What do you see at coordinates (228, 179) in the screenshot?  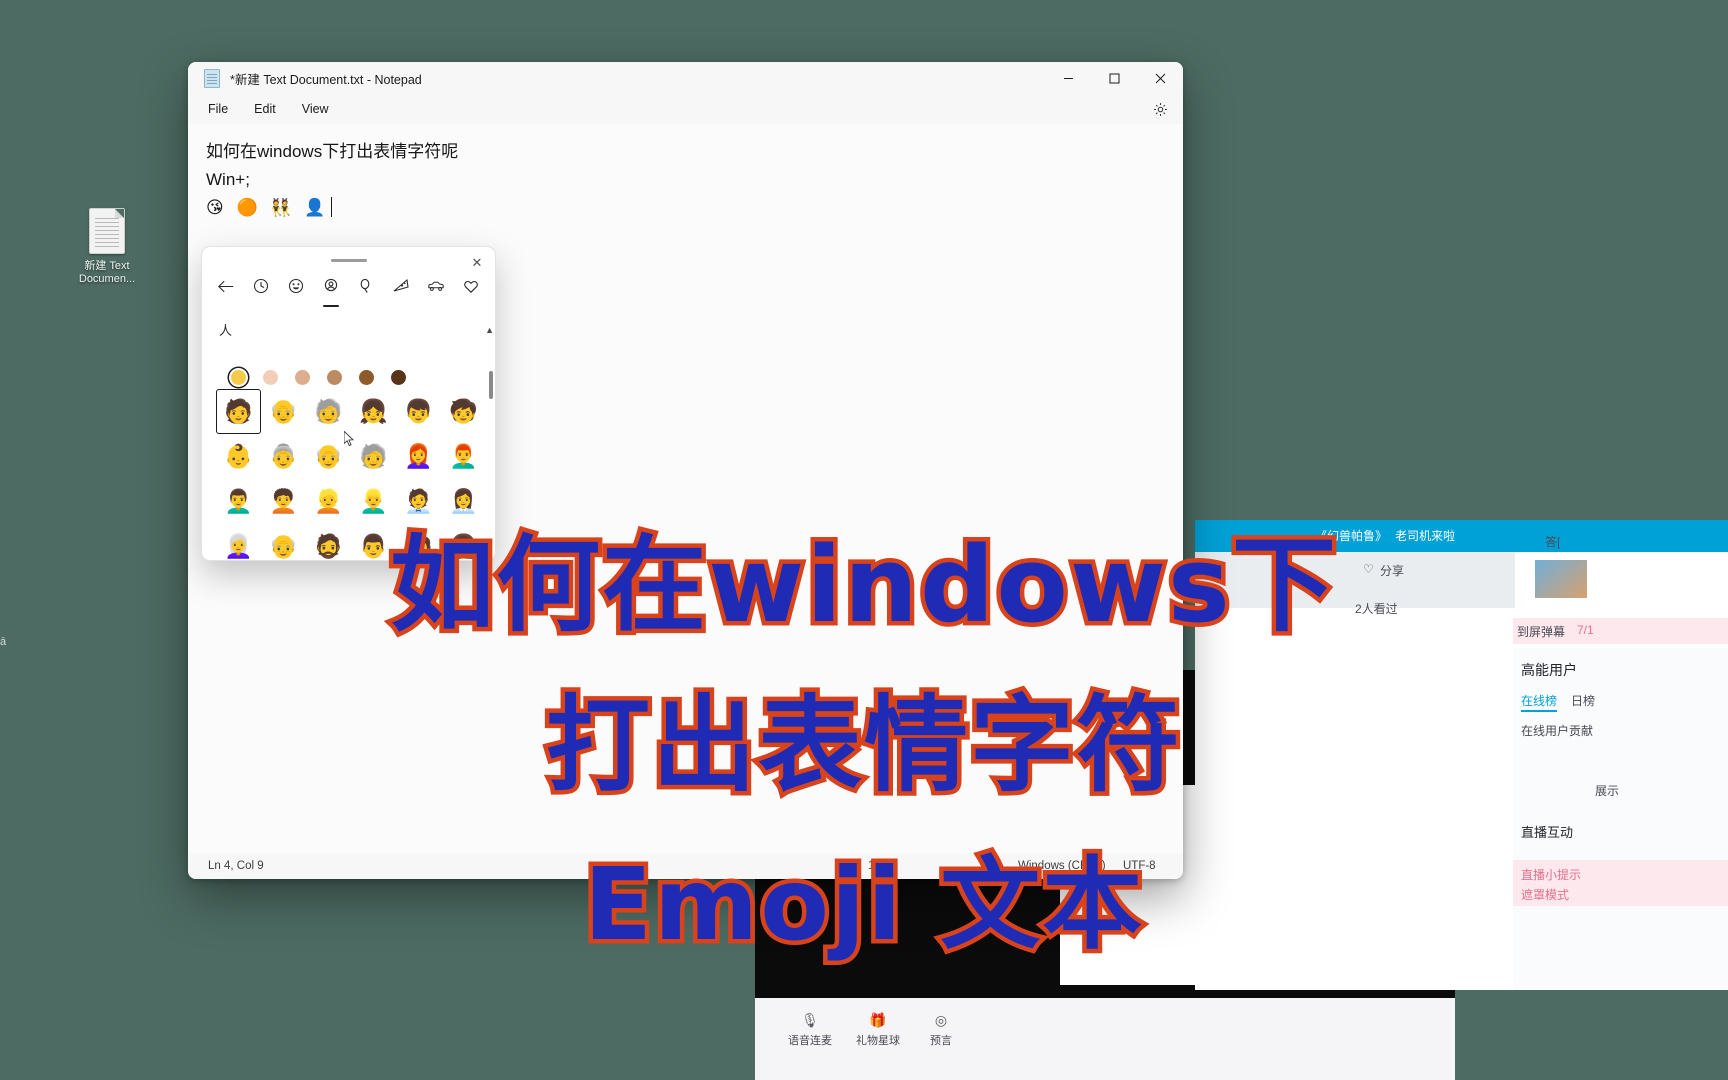 I see `document-line-3: Win+;` at bounding box center [228, 179].